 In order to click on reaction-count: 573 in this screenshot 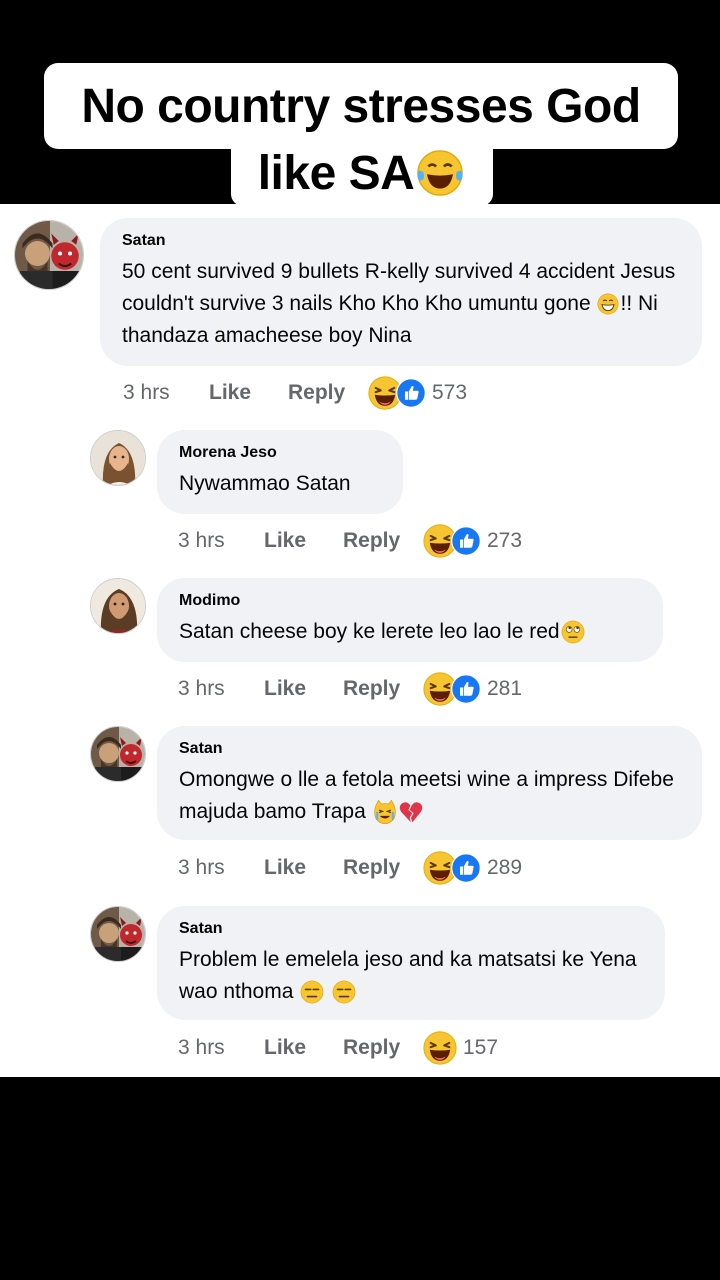, I will do `click(450, 392)`.